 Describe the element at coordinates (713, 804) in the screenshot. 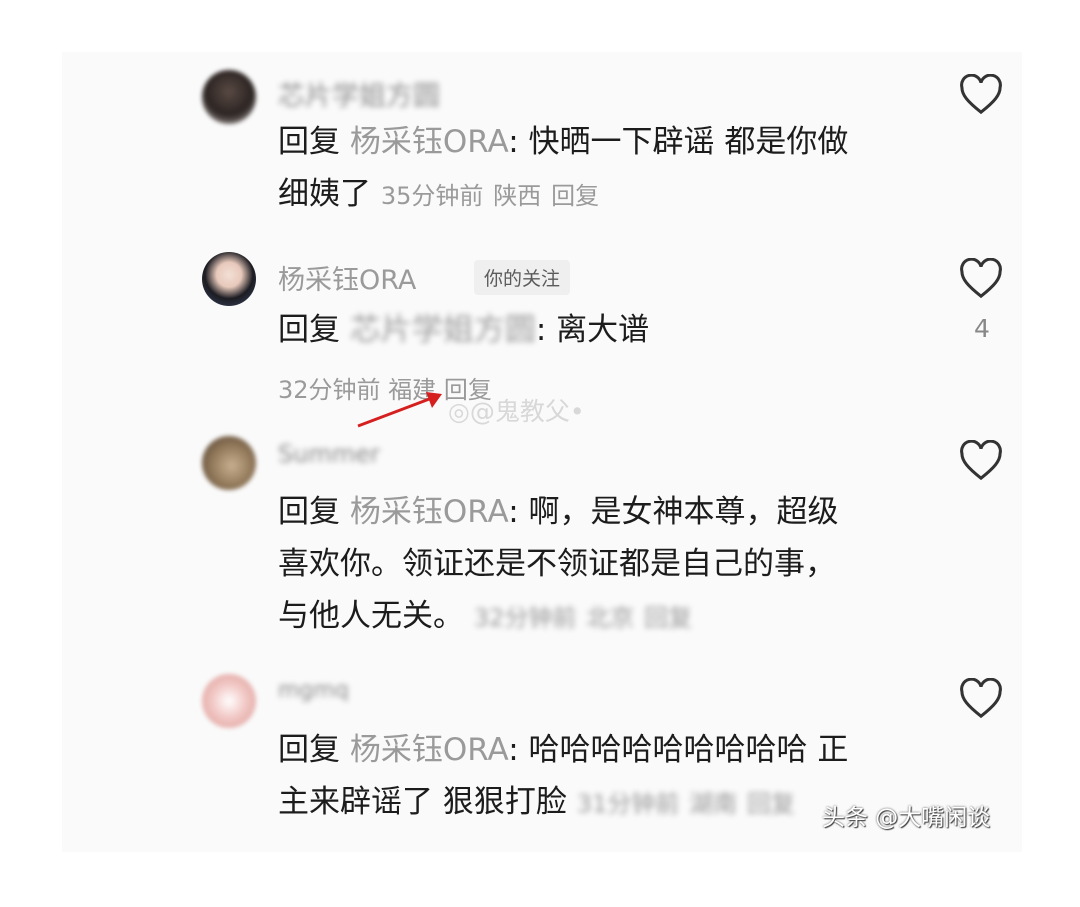

I see `location: 湖南` at that location.